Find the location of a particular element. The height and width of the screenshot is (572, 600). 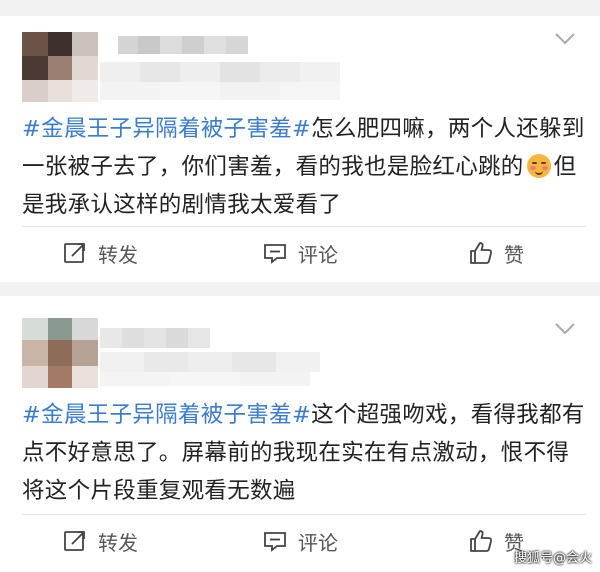

watermark: 搜狐号@会火 is located at coordinates (552, 558).